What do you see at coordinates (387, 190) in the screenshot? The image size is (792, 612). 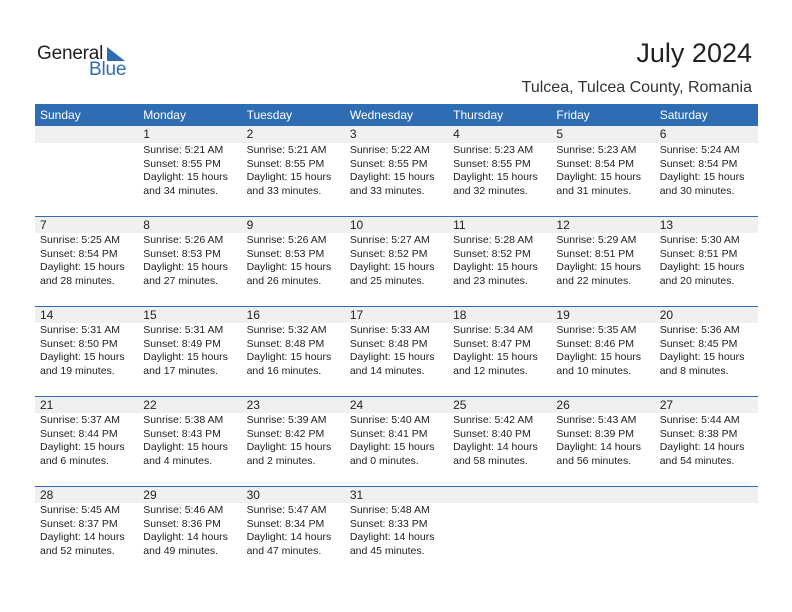 I see `daylight-duration: and 33 minutes.` at bounding box center [387, 190].